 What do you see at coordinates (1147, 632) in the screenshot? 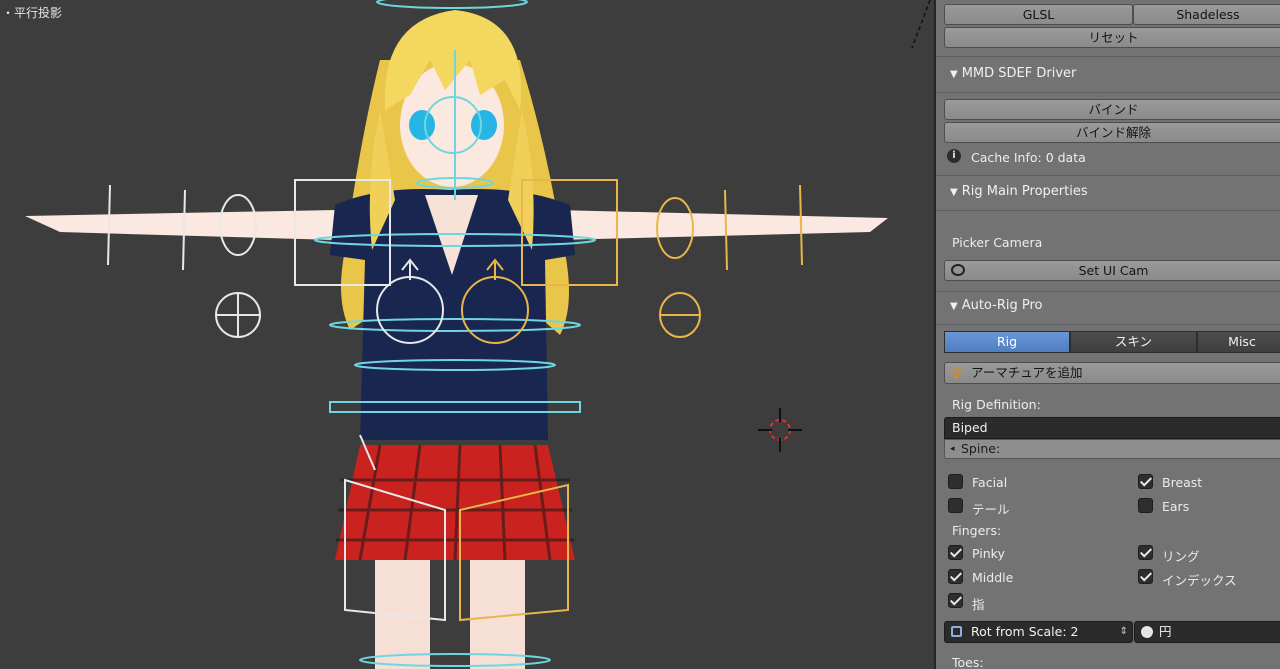
I see `circle-icon` at bounding box center [1147, 632].